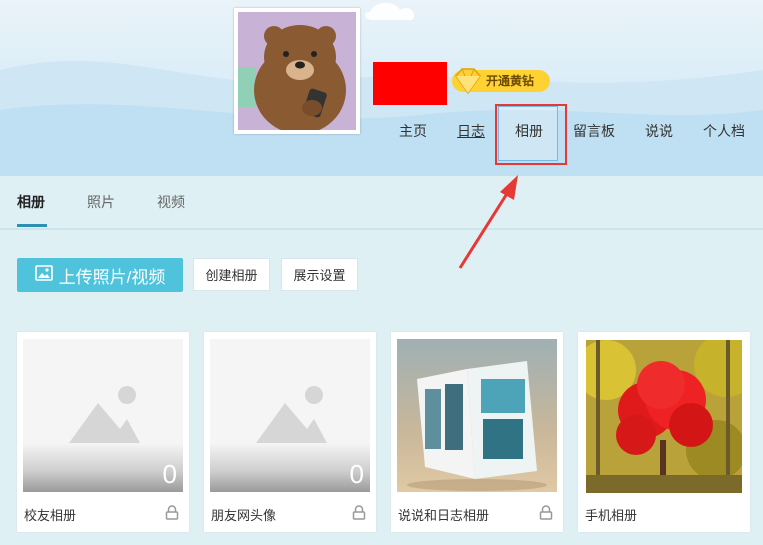  What do you see at coordinates (101, 202) in the screenshot?
I see `subtab-photos: 照片` at bounding box center [101, 202].